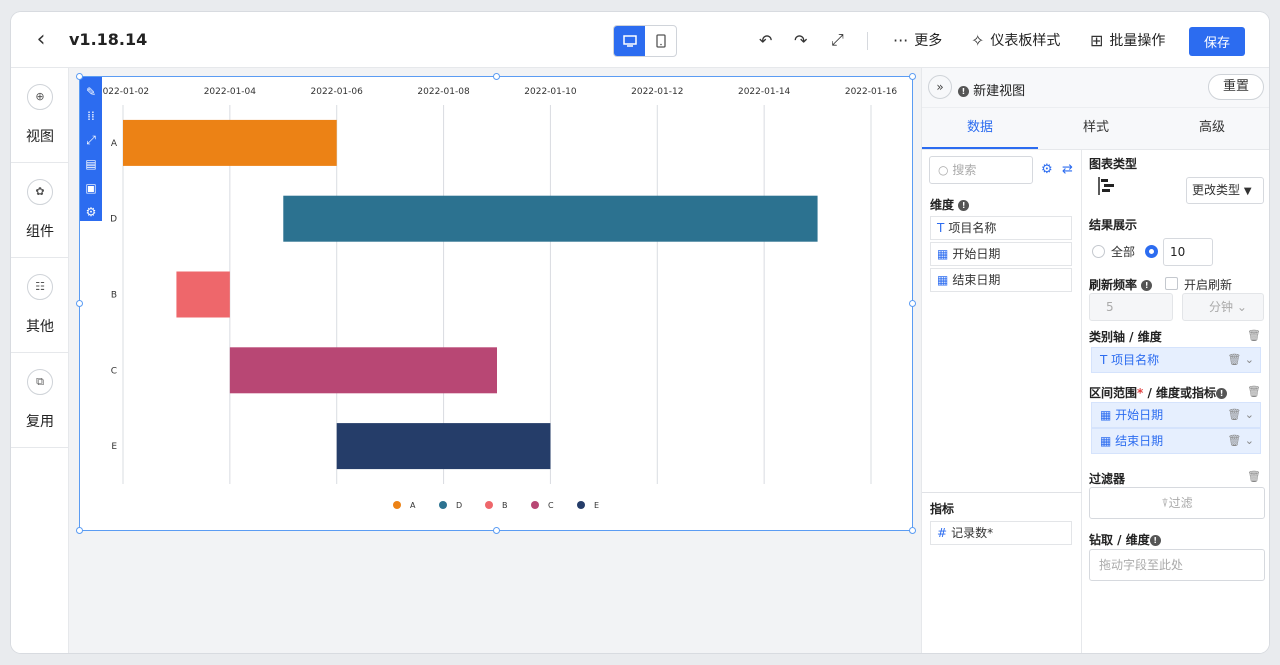  I want to click on page-title: v1.18.14, so click(108, 39).